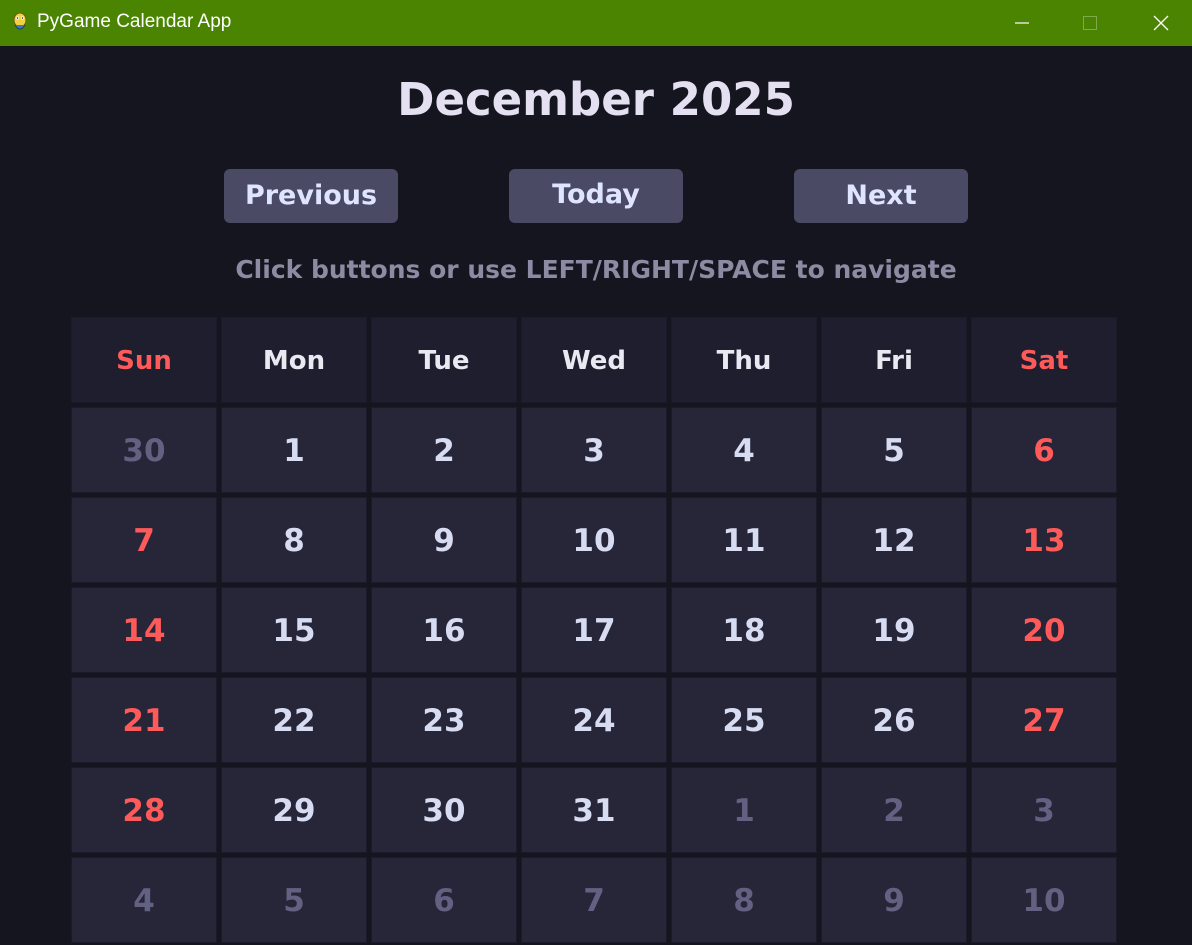 The height and width of the screenshot is (945, 1192). Describe the element at coordinates (744, 540) in the screenshot. I see `day-cell: 11` at that location.